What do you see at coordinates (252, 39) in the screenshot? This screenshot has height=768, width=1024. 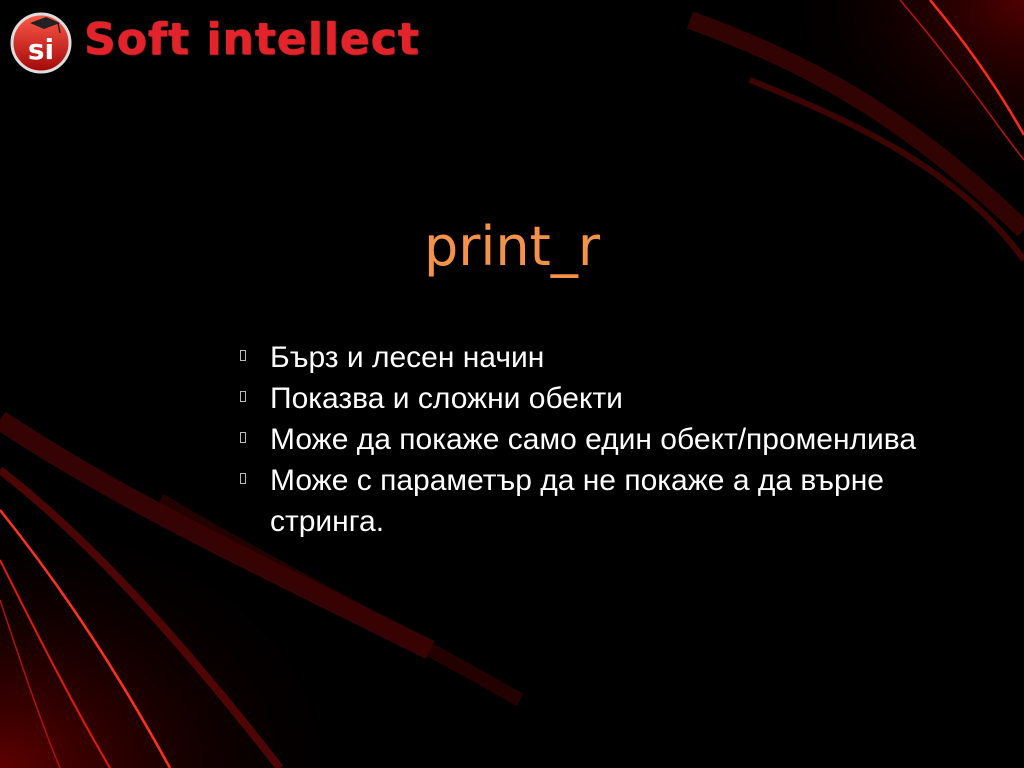 I see `logo-brand-text: Soft intellect` at bounding box center [252, 39].